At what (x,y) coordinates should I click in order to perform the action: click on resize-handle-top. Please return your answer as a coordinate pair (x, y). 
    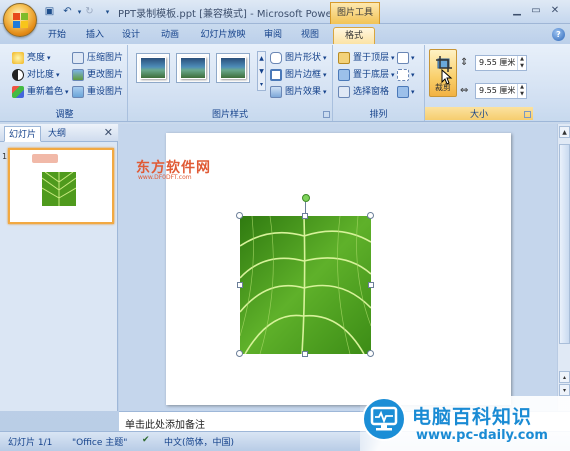
    Looking at the image, I should click on (305, 216).